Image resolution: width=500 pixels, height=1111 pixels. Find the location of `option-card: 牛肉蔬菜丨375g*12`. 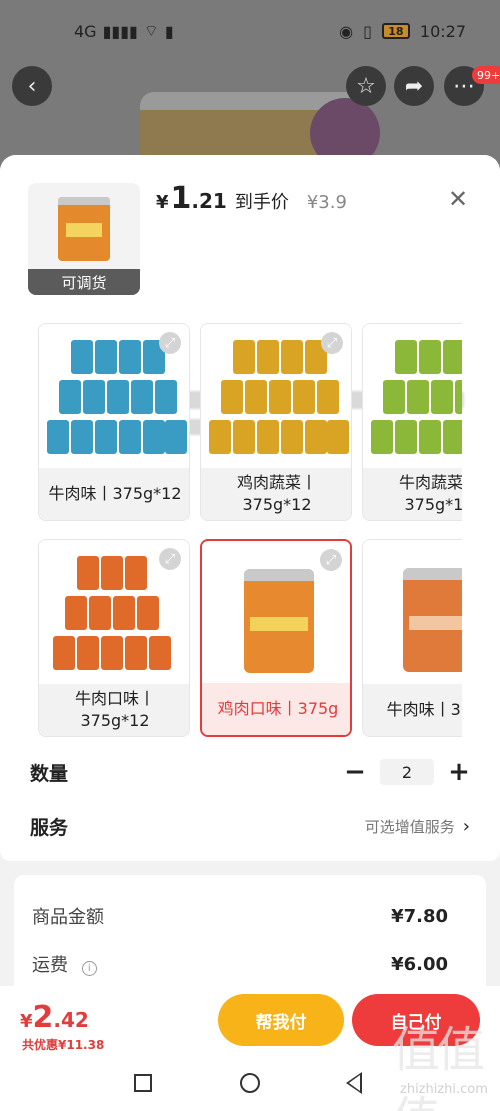

option-card: 牛肉蔬菜丨375g*12 is located at coordinates (412, 422).